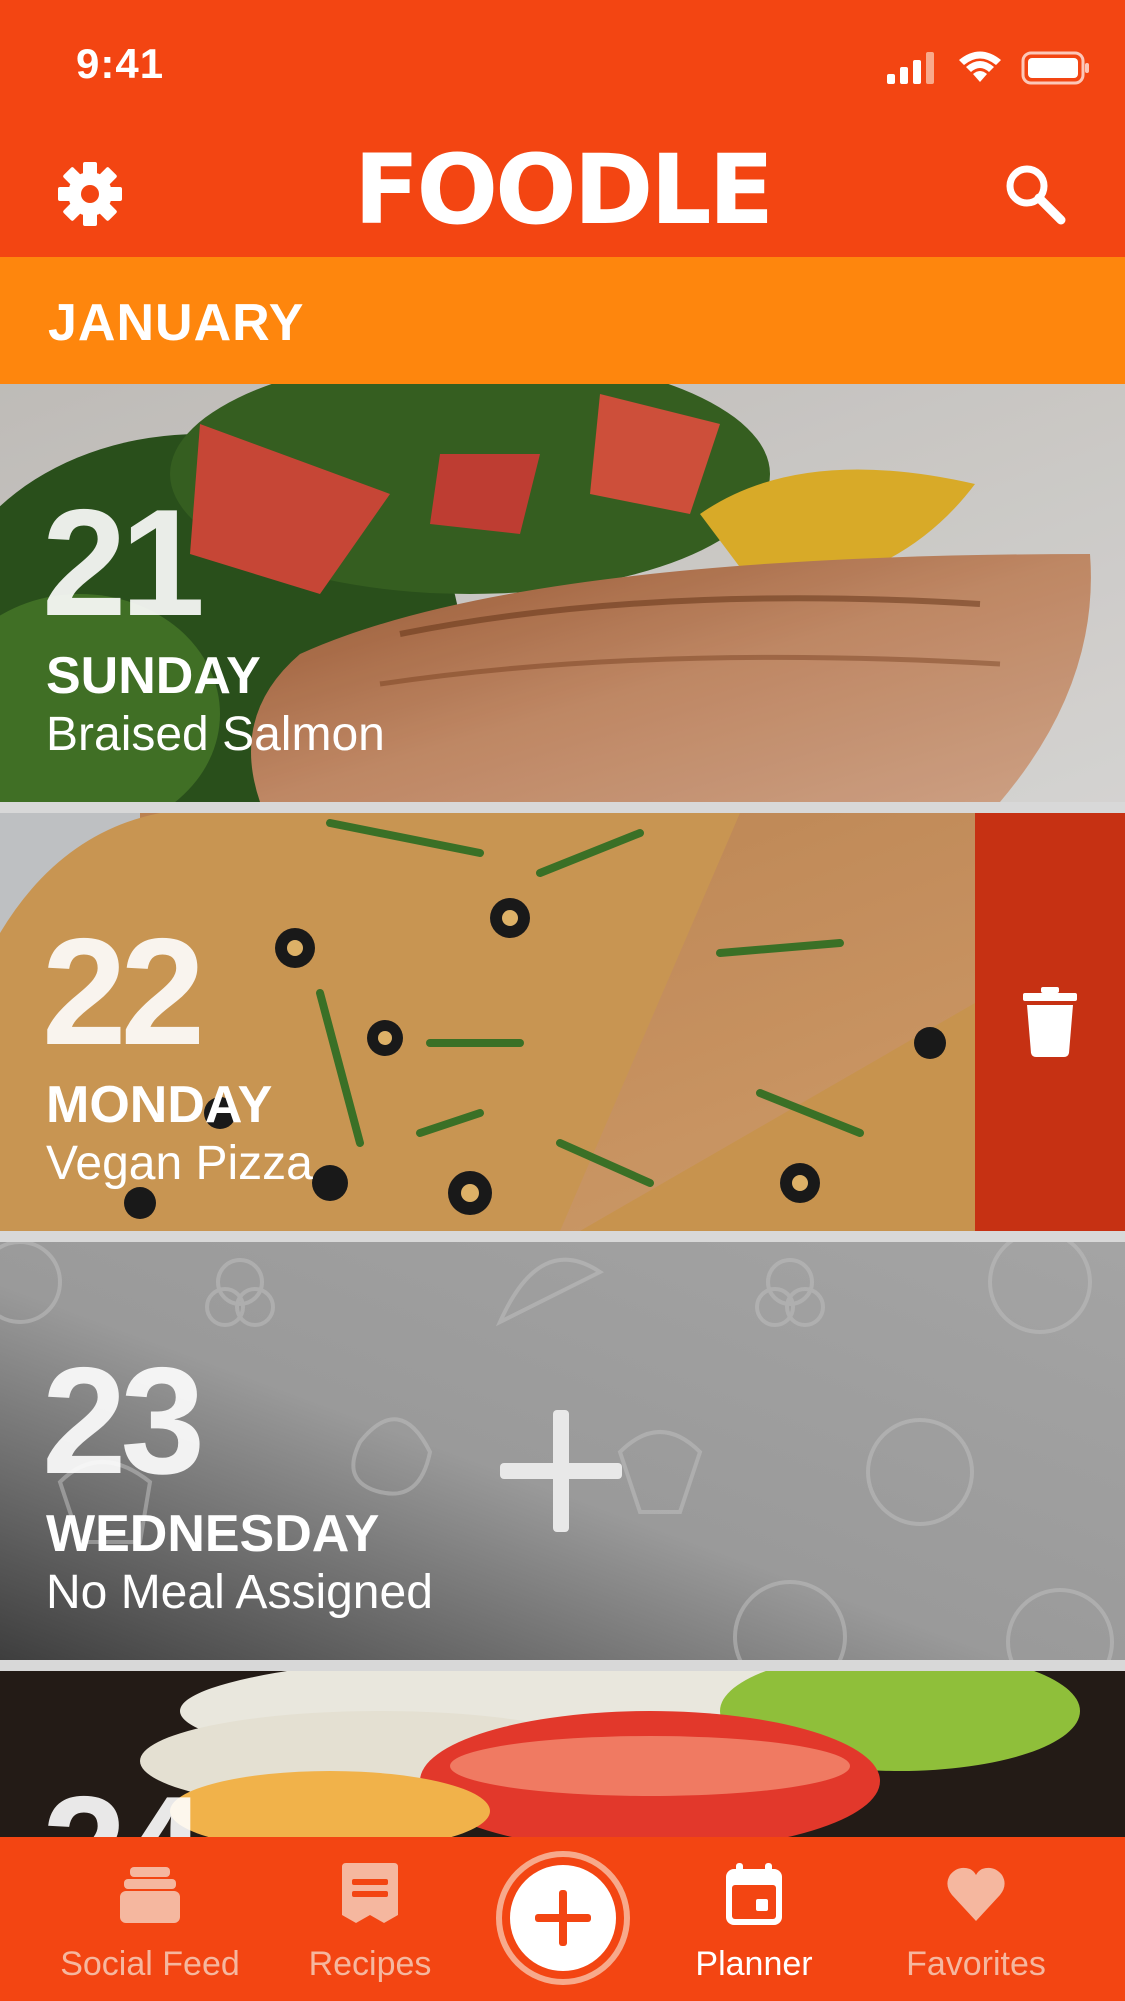 Image resolution: width=1125 pixels, height=2001 pixels. I want to click on app-header: FOODLE, so click(562, 193).